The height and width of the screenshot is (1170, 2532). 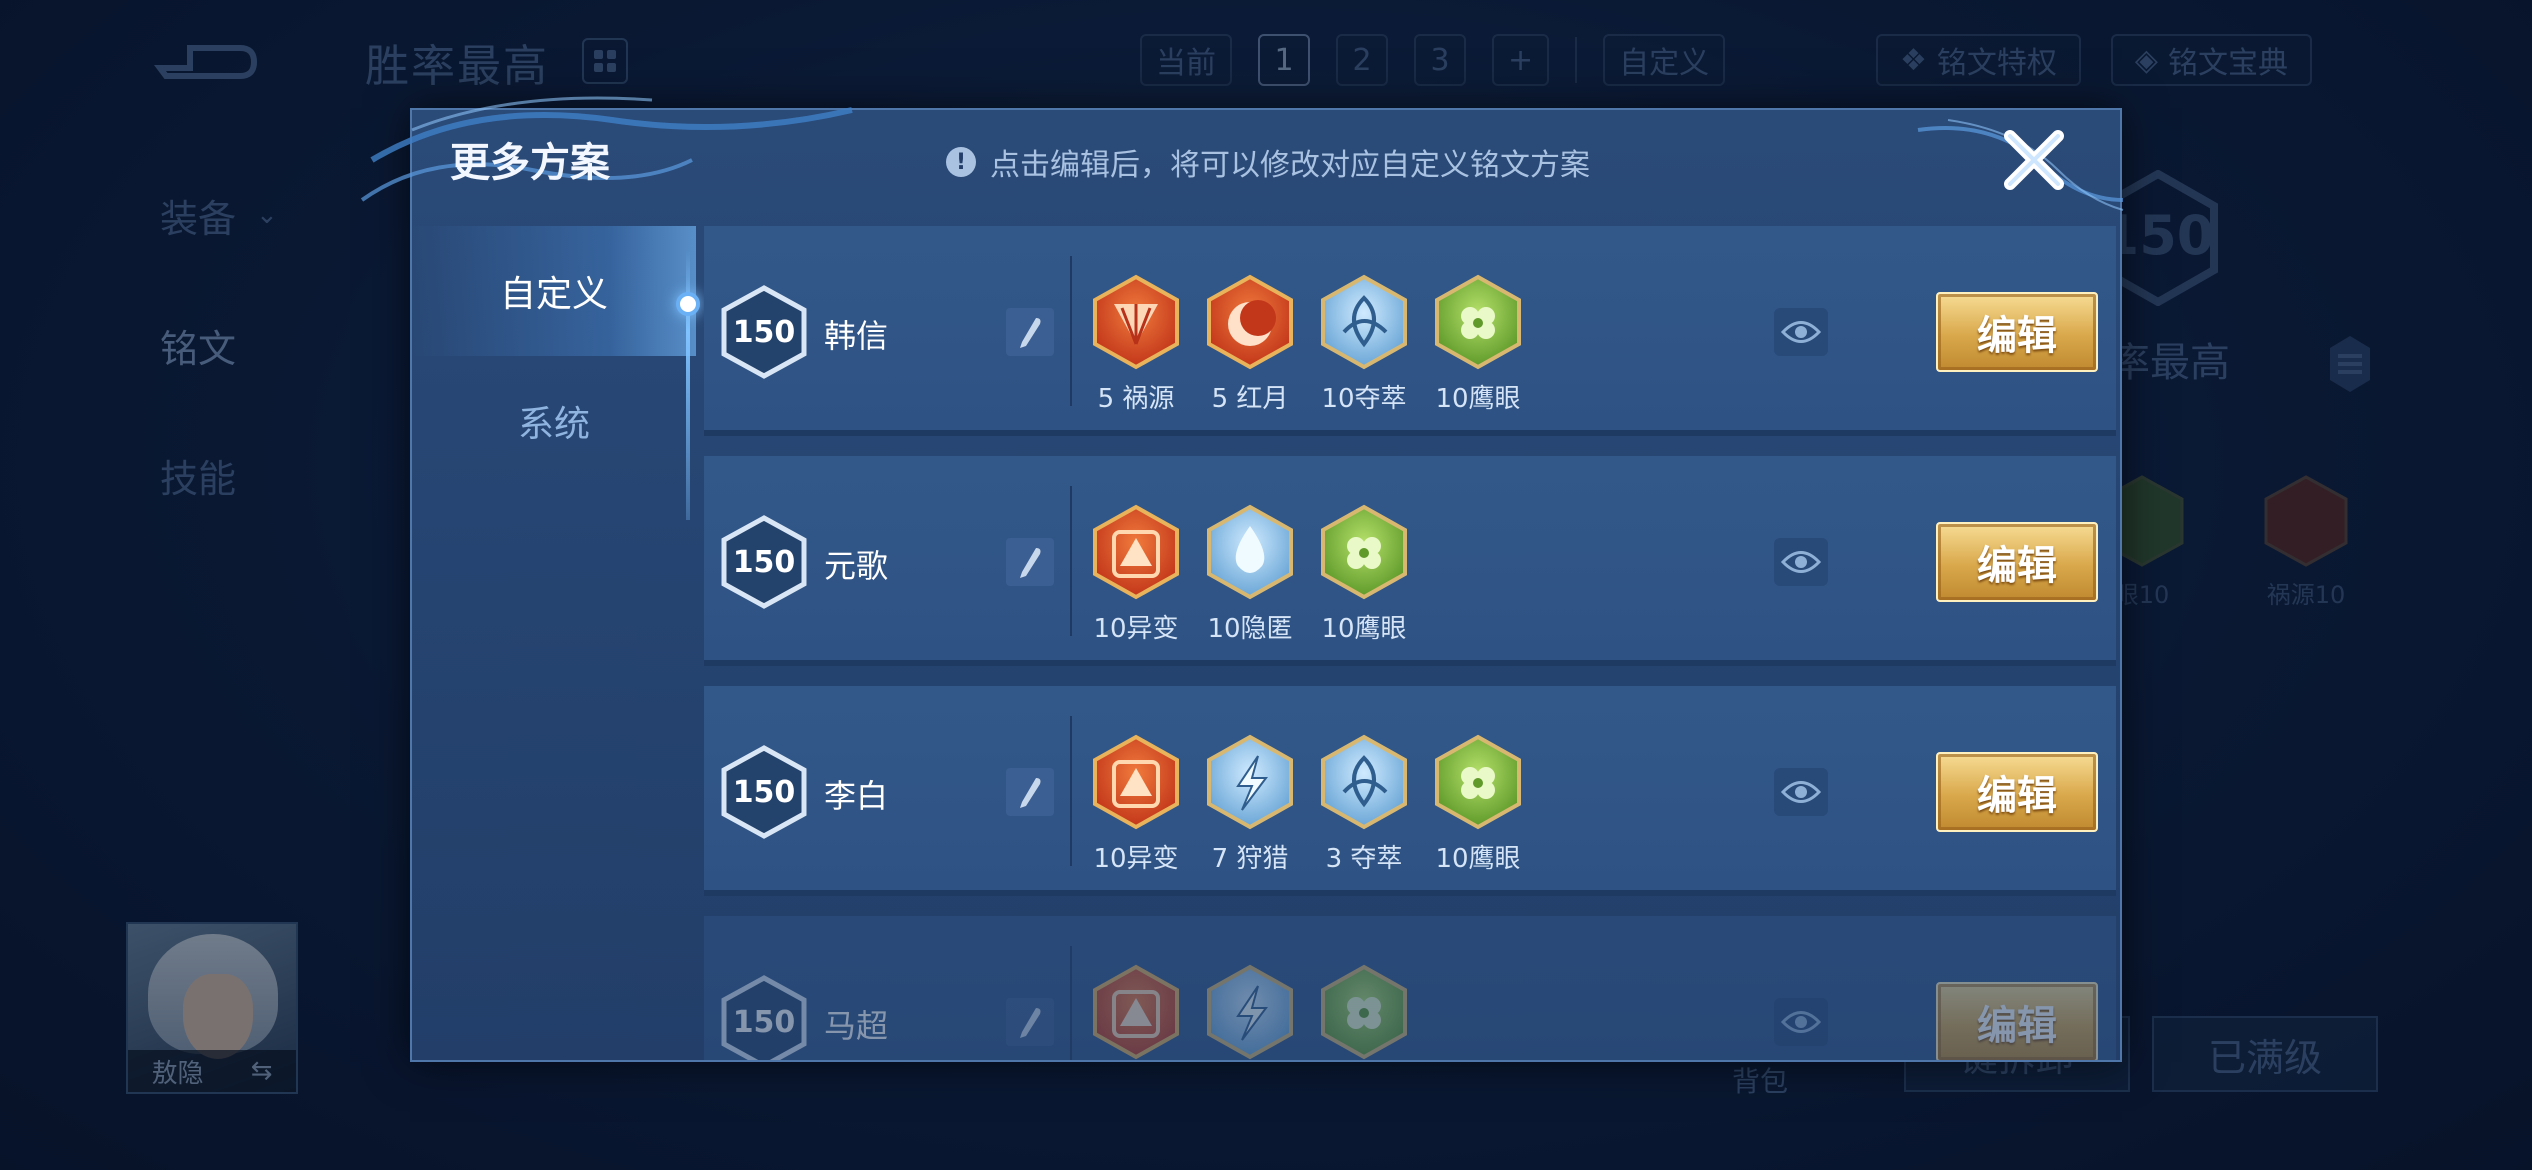 I want to click on scheme-row: 150 李白 10异变 7 狩猎 3 夺萃 10鹰眼 编辑, so click(x=1410, y=791).